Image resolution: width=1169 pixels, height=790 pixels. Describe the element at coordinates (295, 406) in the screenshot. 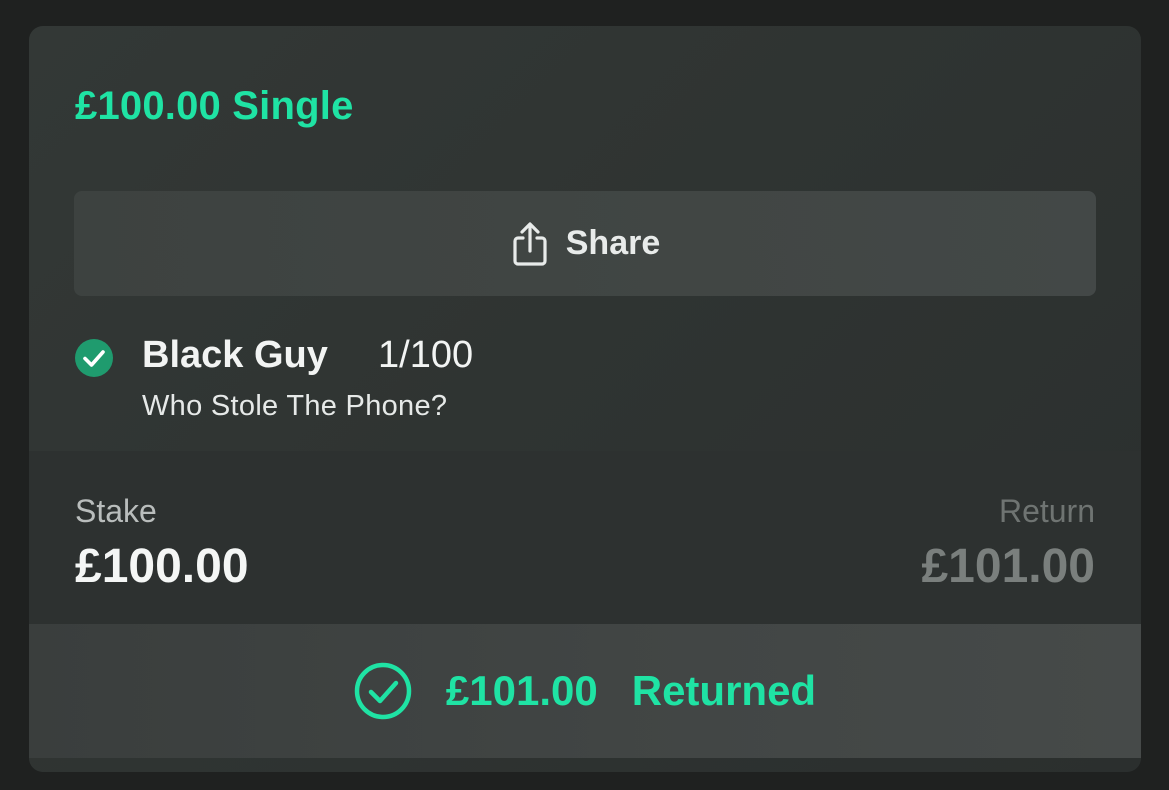

I see `selection-market: Who Stole The Phone?` at that location.